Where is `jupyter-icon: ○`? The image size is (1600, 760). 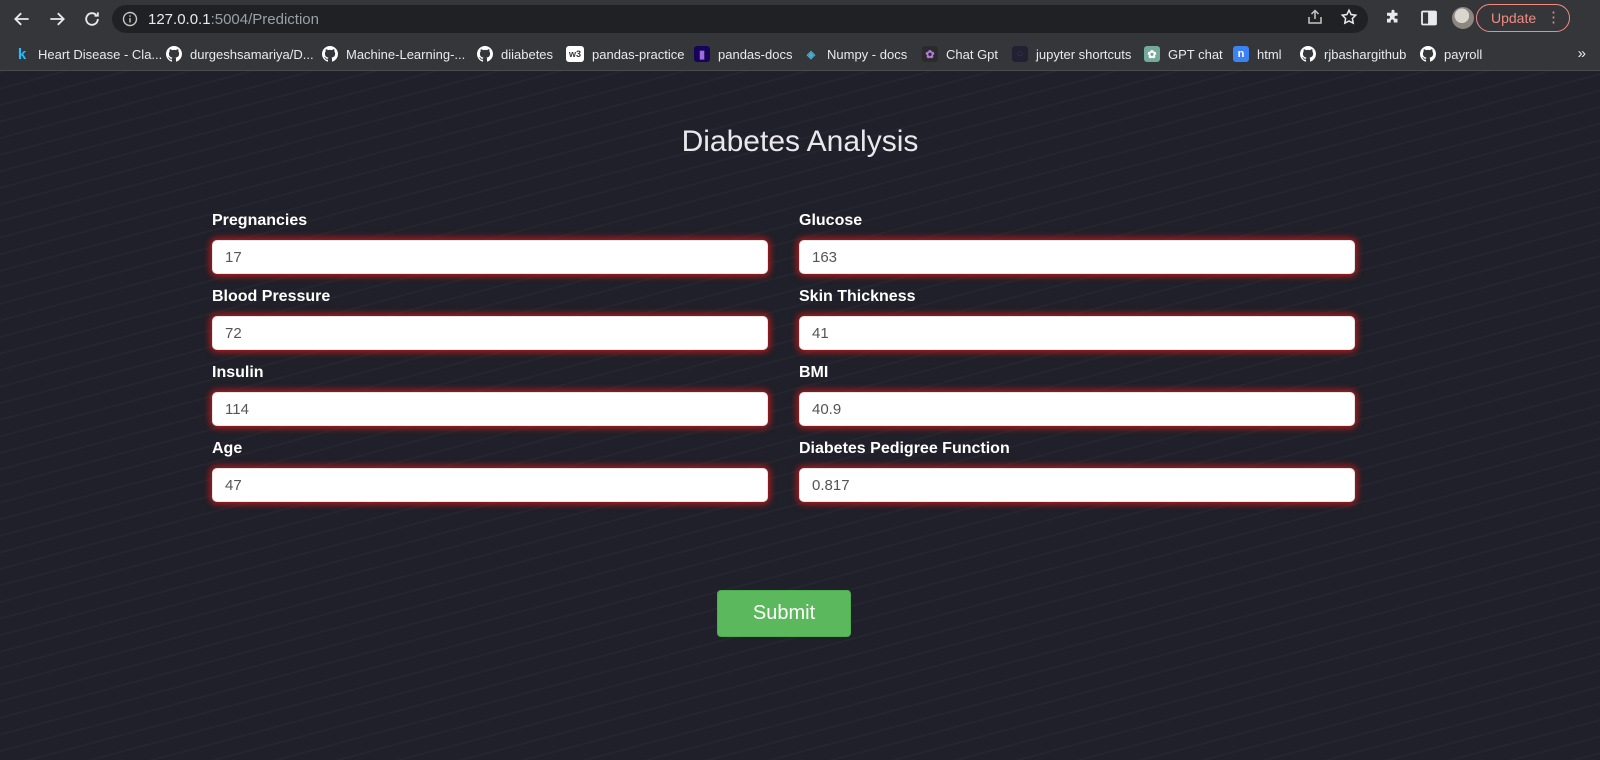 jupyter-icon: ○ is located at coordinates (1020, 54).